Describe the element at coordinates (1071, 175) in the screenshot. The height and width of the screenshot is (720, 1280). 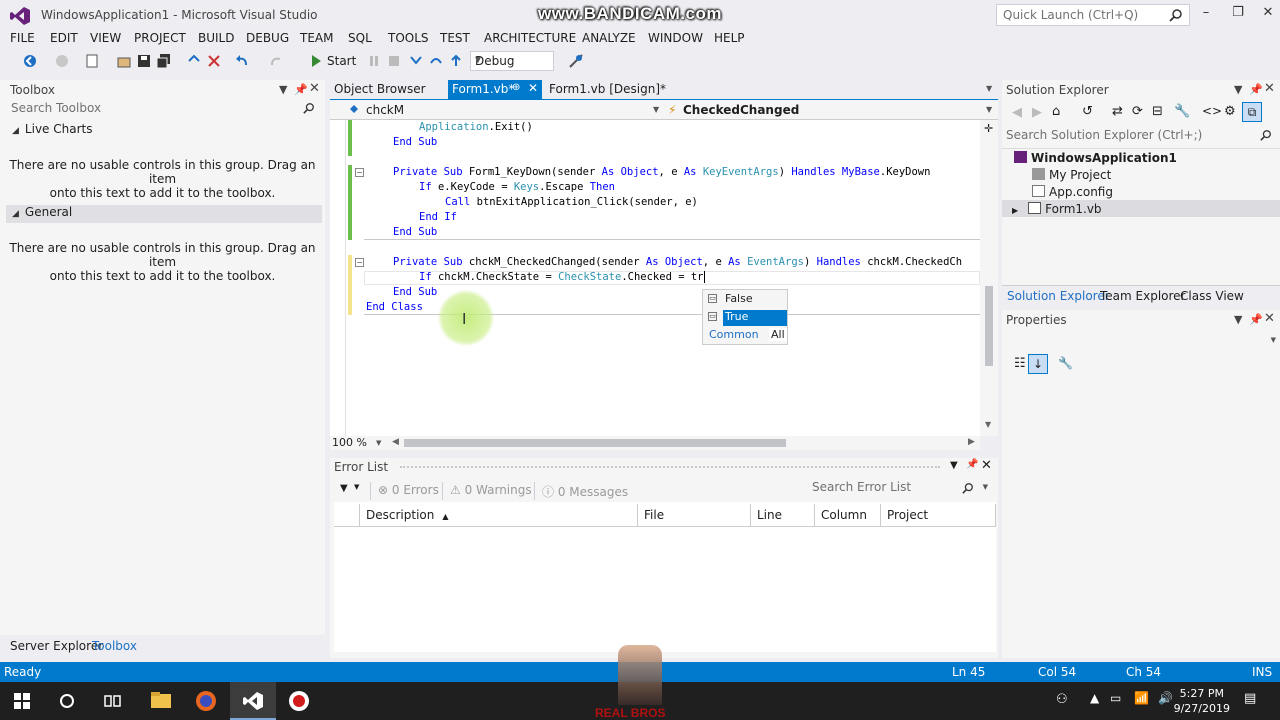
I see `tree-item-my-project: My Project` at that location.